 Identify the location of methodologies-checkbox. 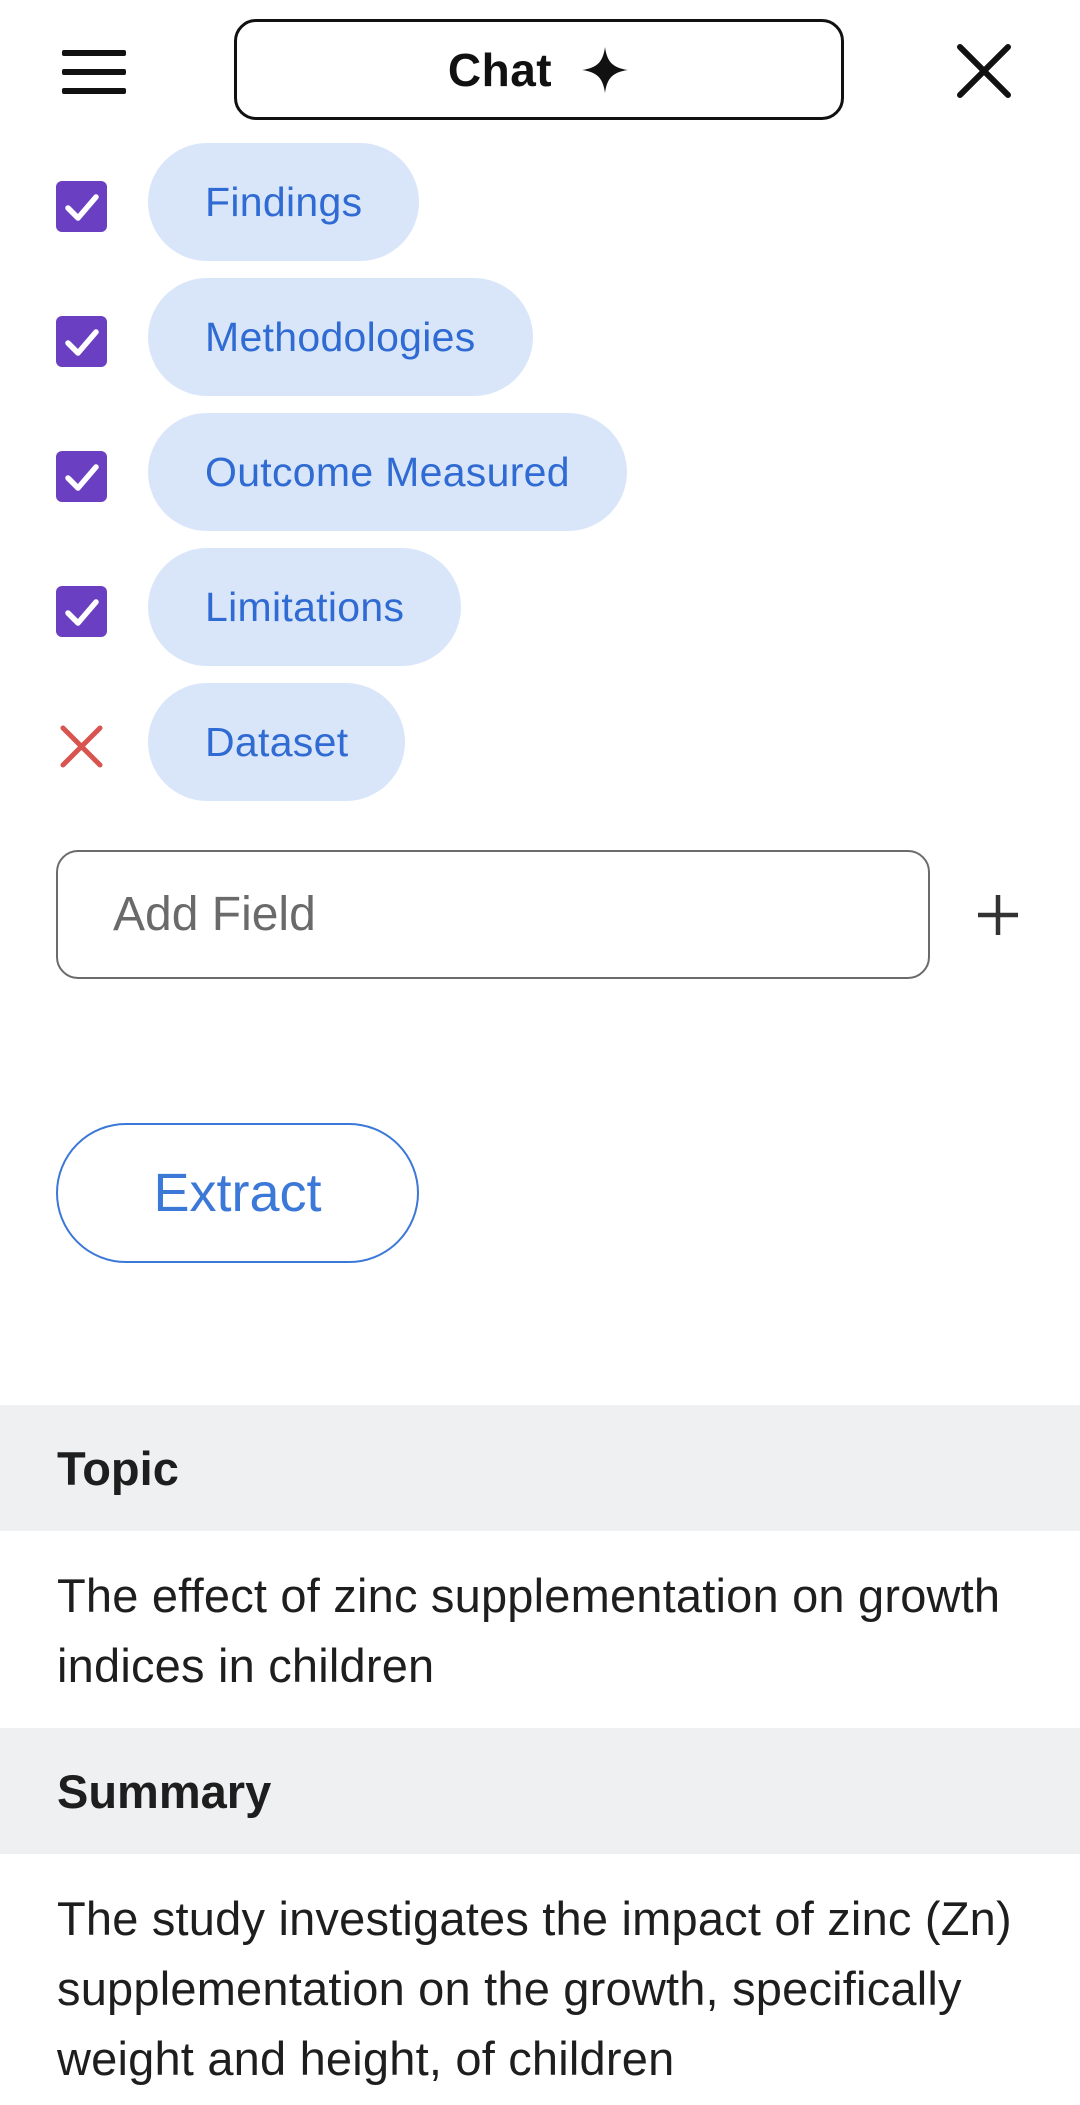
(81, 341).